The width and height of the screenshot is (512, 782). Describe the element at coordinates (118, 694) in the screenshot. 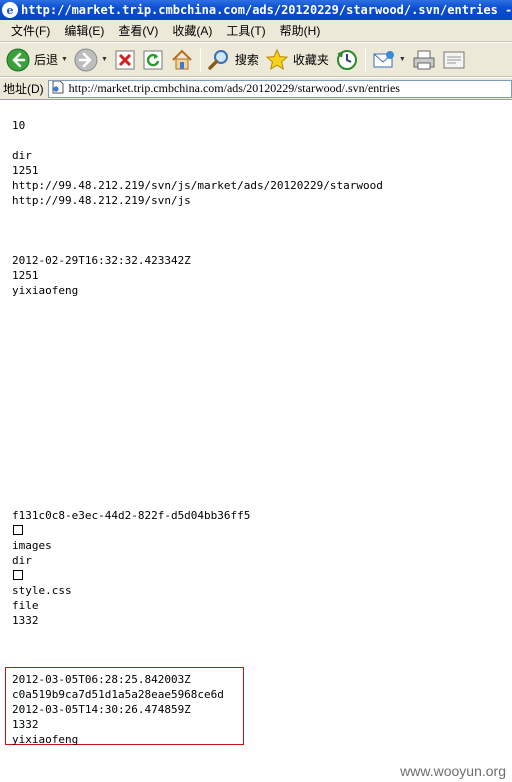

I see `entry-line: c0a519b9ca7d51d1a5a28eae5968ce6d` at that location.